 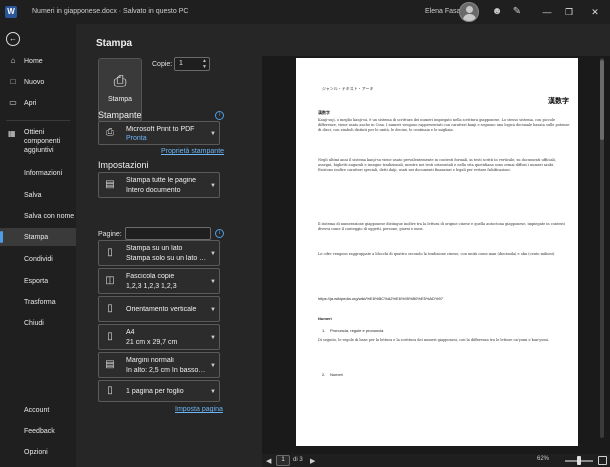 I want to click on preview-subtitle: 漢数字, so click(x=324, y=112).